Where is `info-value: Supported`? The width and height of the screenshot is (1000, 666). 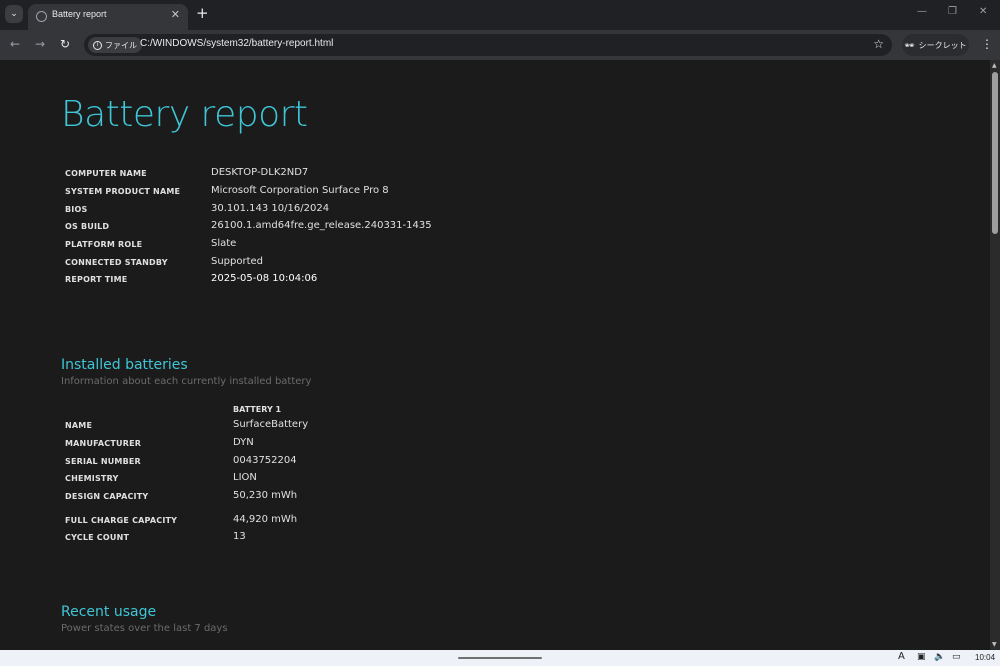
info-value: Supported is located at coordinates (237, 261).